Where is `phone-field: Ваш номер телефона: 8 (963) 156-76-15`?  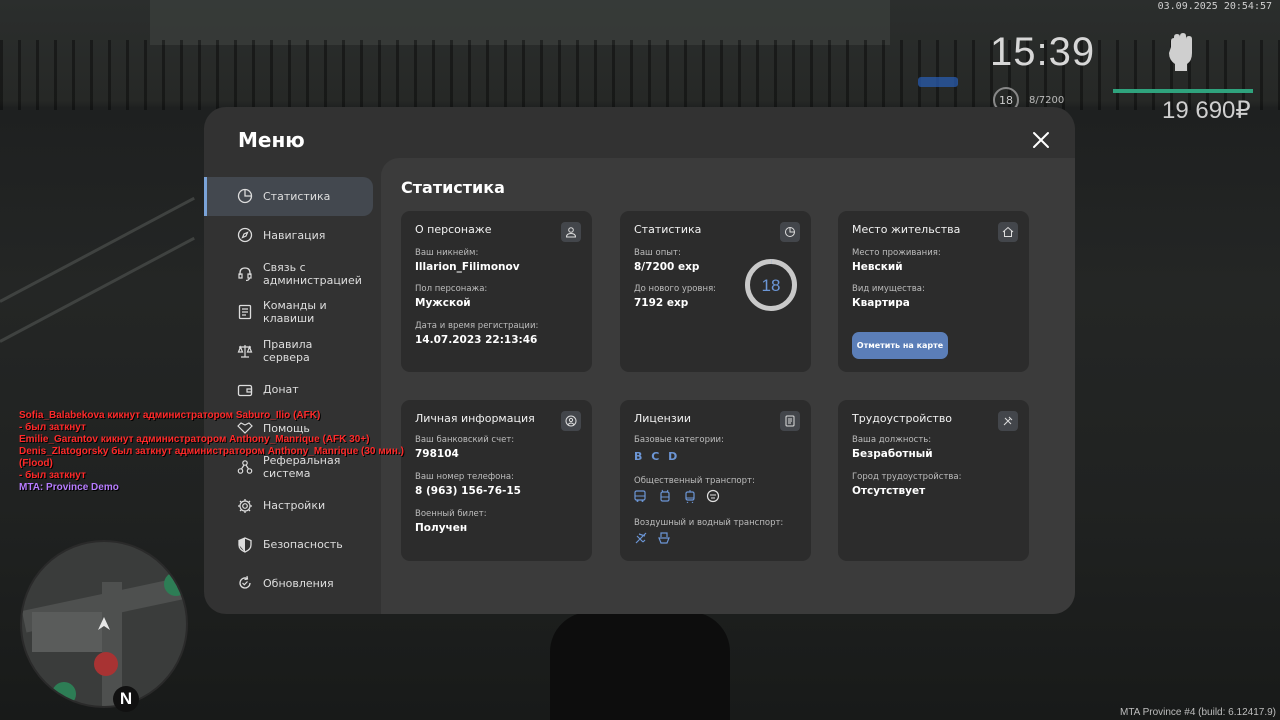 phone-field: Ваш номер телефона: 8 (963) 156-76-15 is located at coordinates (468, 484).